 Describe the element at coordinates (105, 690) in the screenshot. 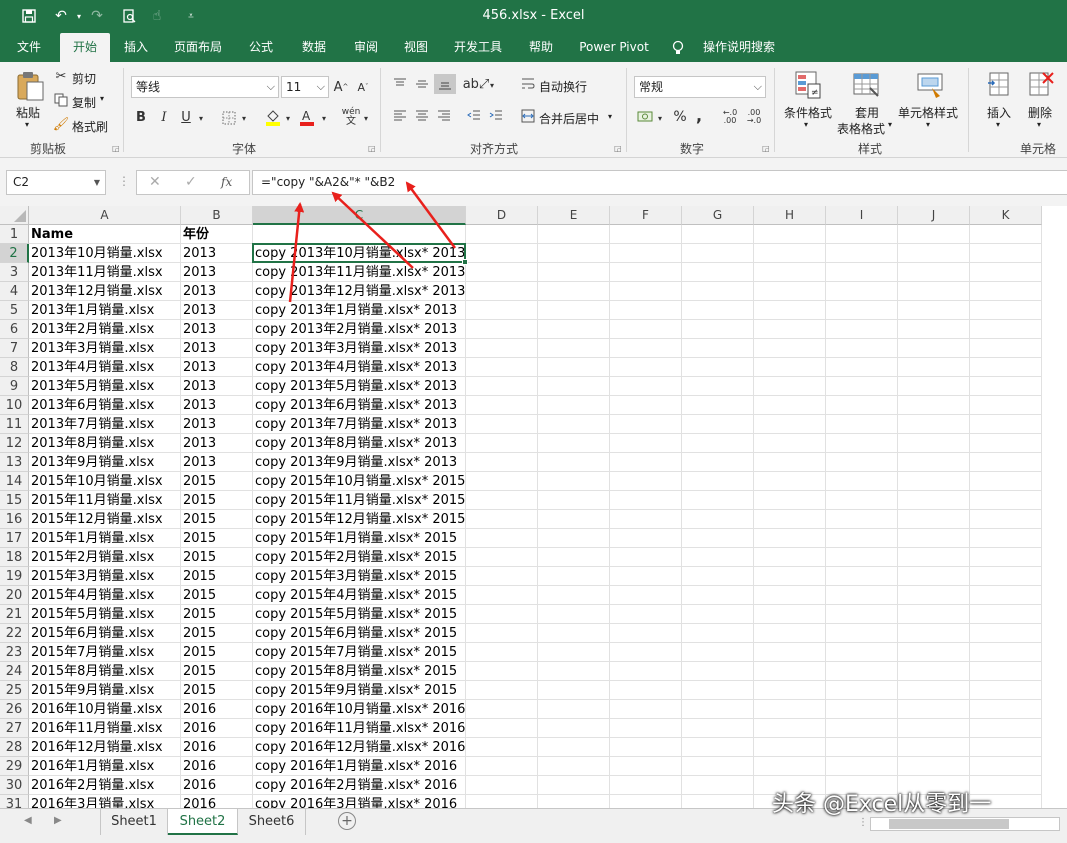

I see `cell-a25: 2015年9月销量.xlsx` at that location.